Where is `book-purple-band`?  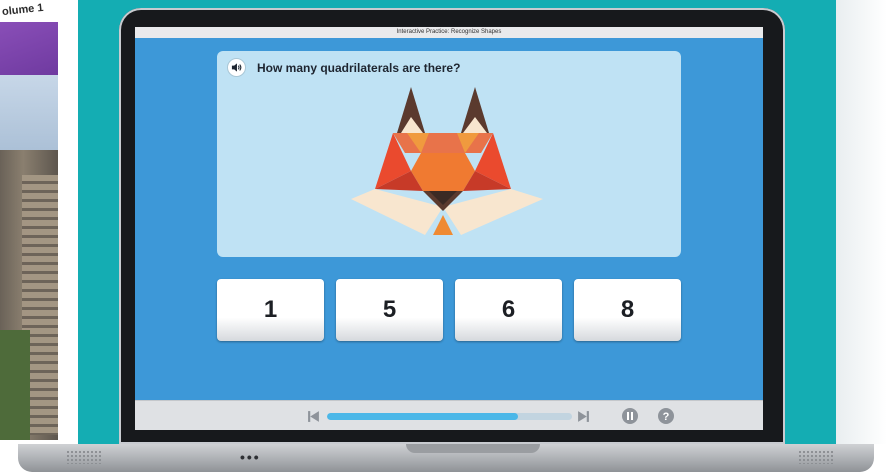 book-purple-band is located at coordinates (29, 47).